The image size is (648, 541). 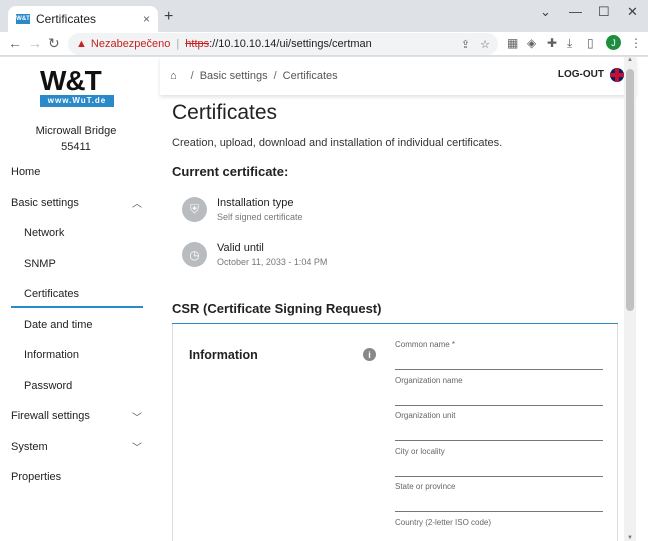 I want to click on breadcrumb-basic-settings: Basic settings, so click(x=234, y=76).